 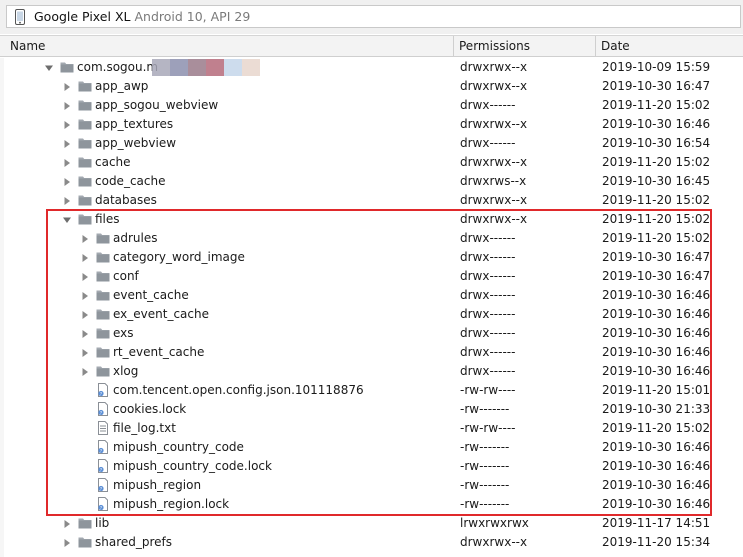 What do you see at coordinates (371, 409) in the screenshot?
I see `file-row: ? cookies.lock -rw------- 2019-10-30 21:33` at bounding box center [371, 409].